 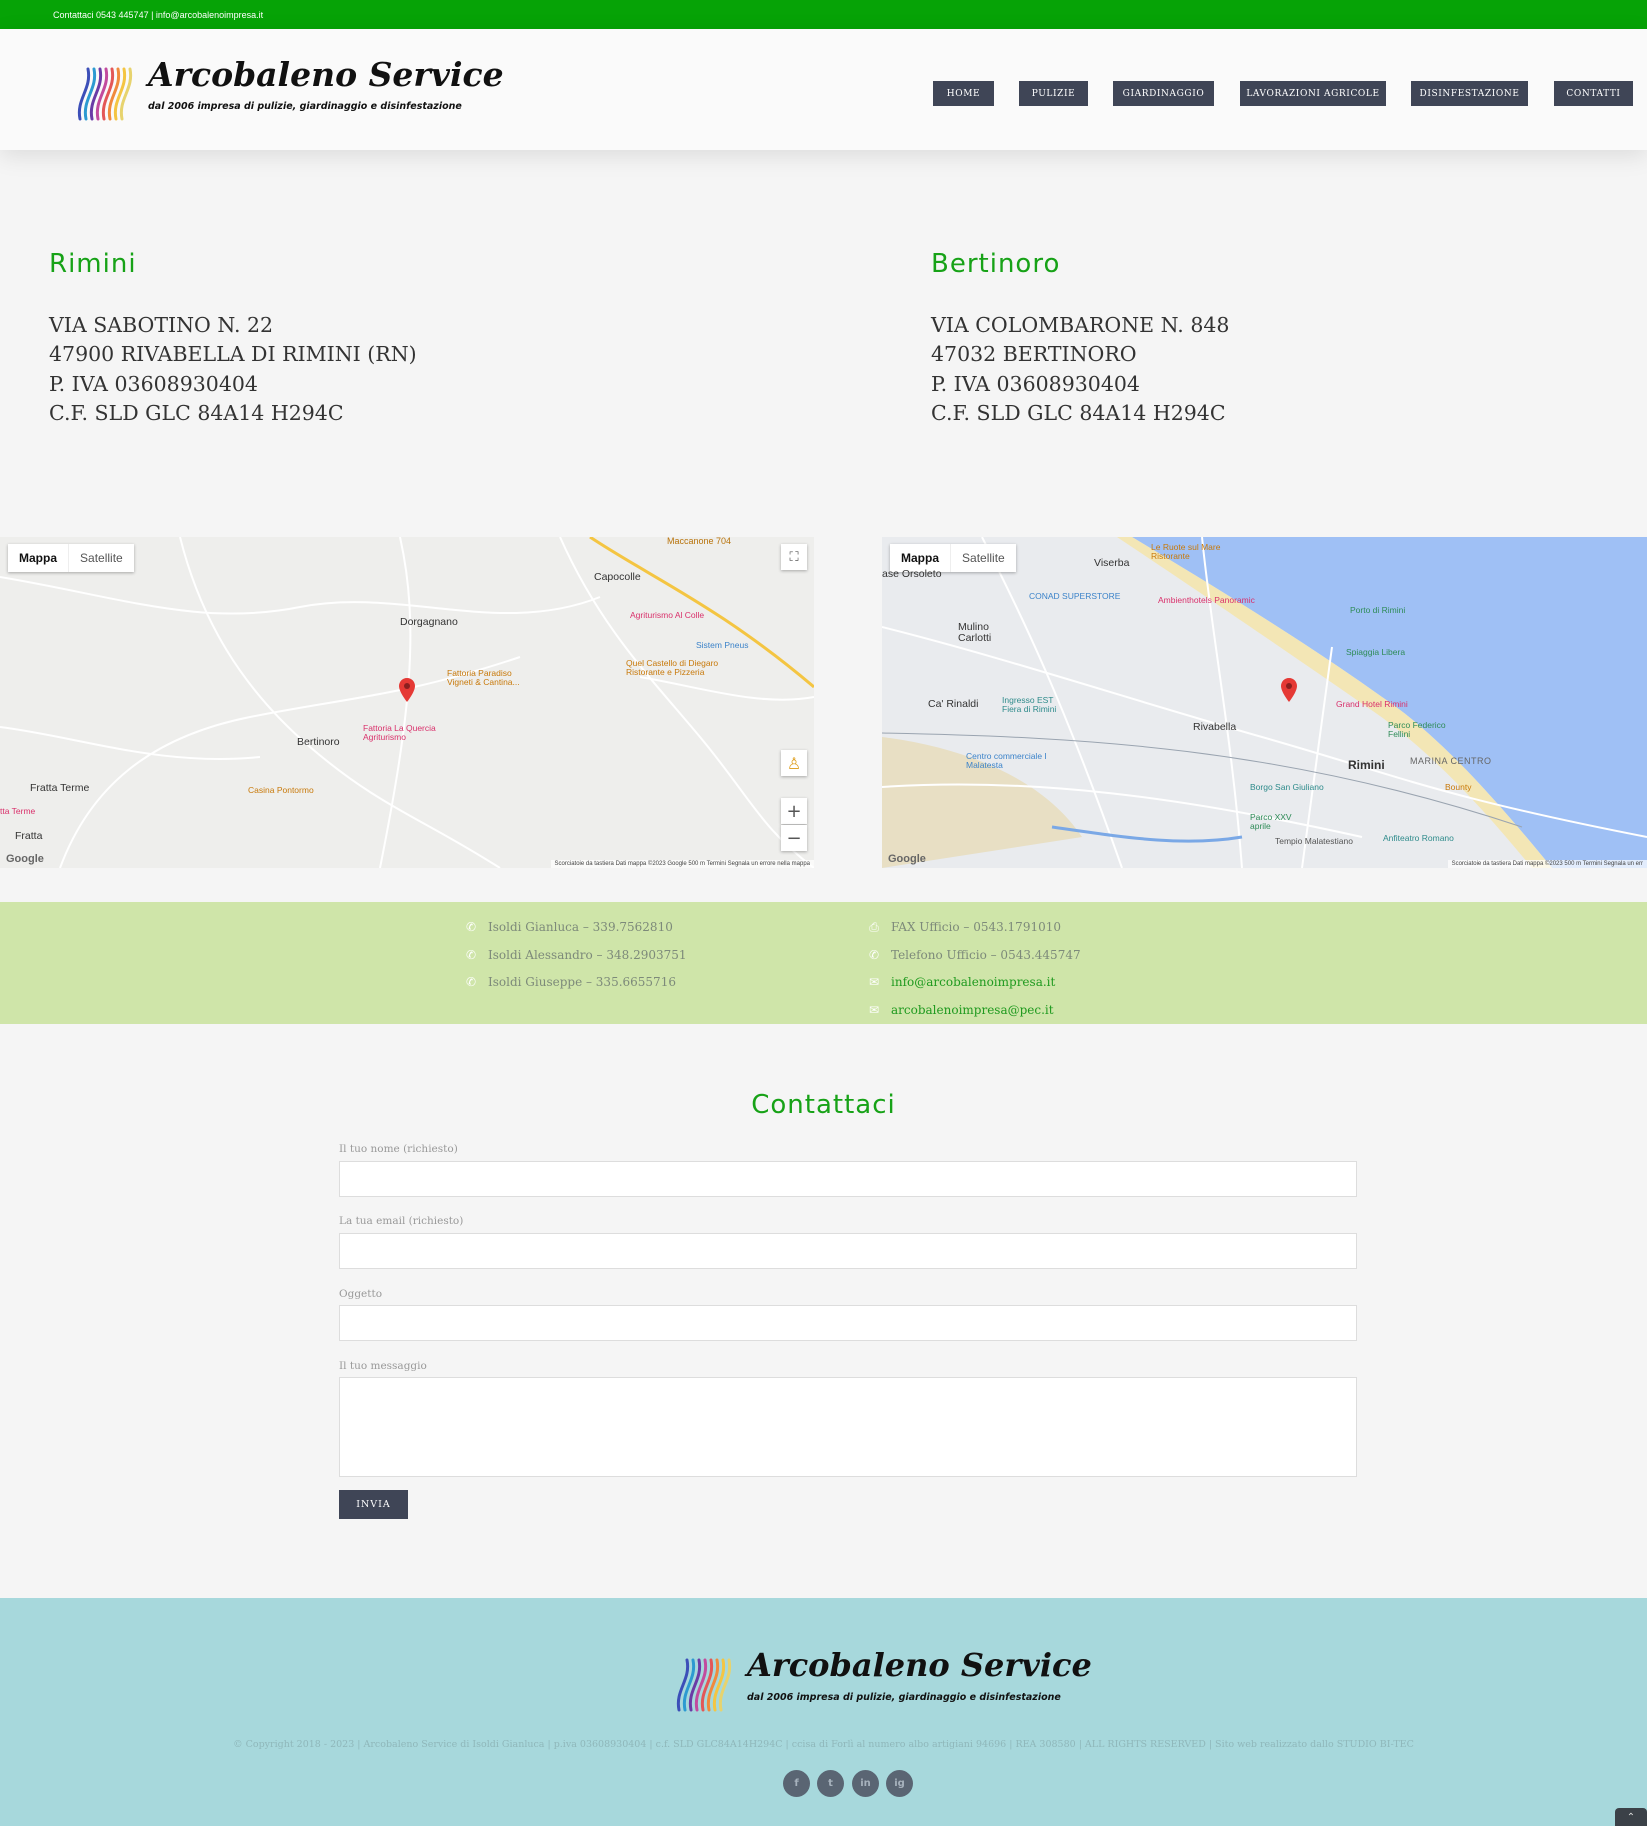 I want to click on map-poi: Ambienthotels Panoramic, so click(x=1206, y=600).